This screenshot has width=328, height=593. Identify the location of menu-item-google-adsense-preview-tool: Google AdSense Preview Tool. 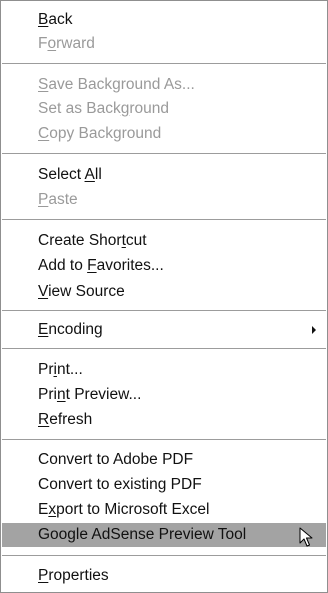
(164, 535).